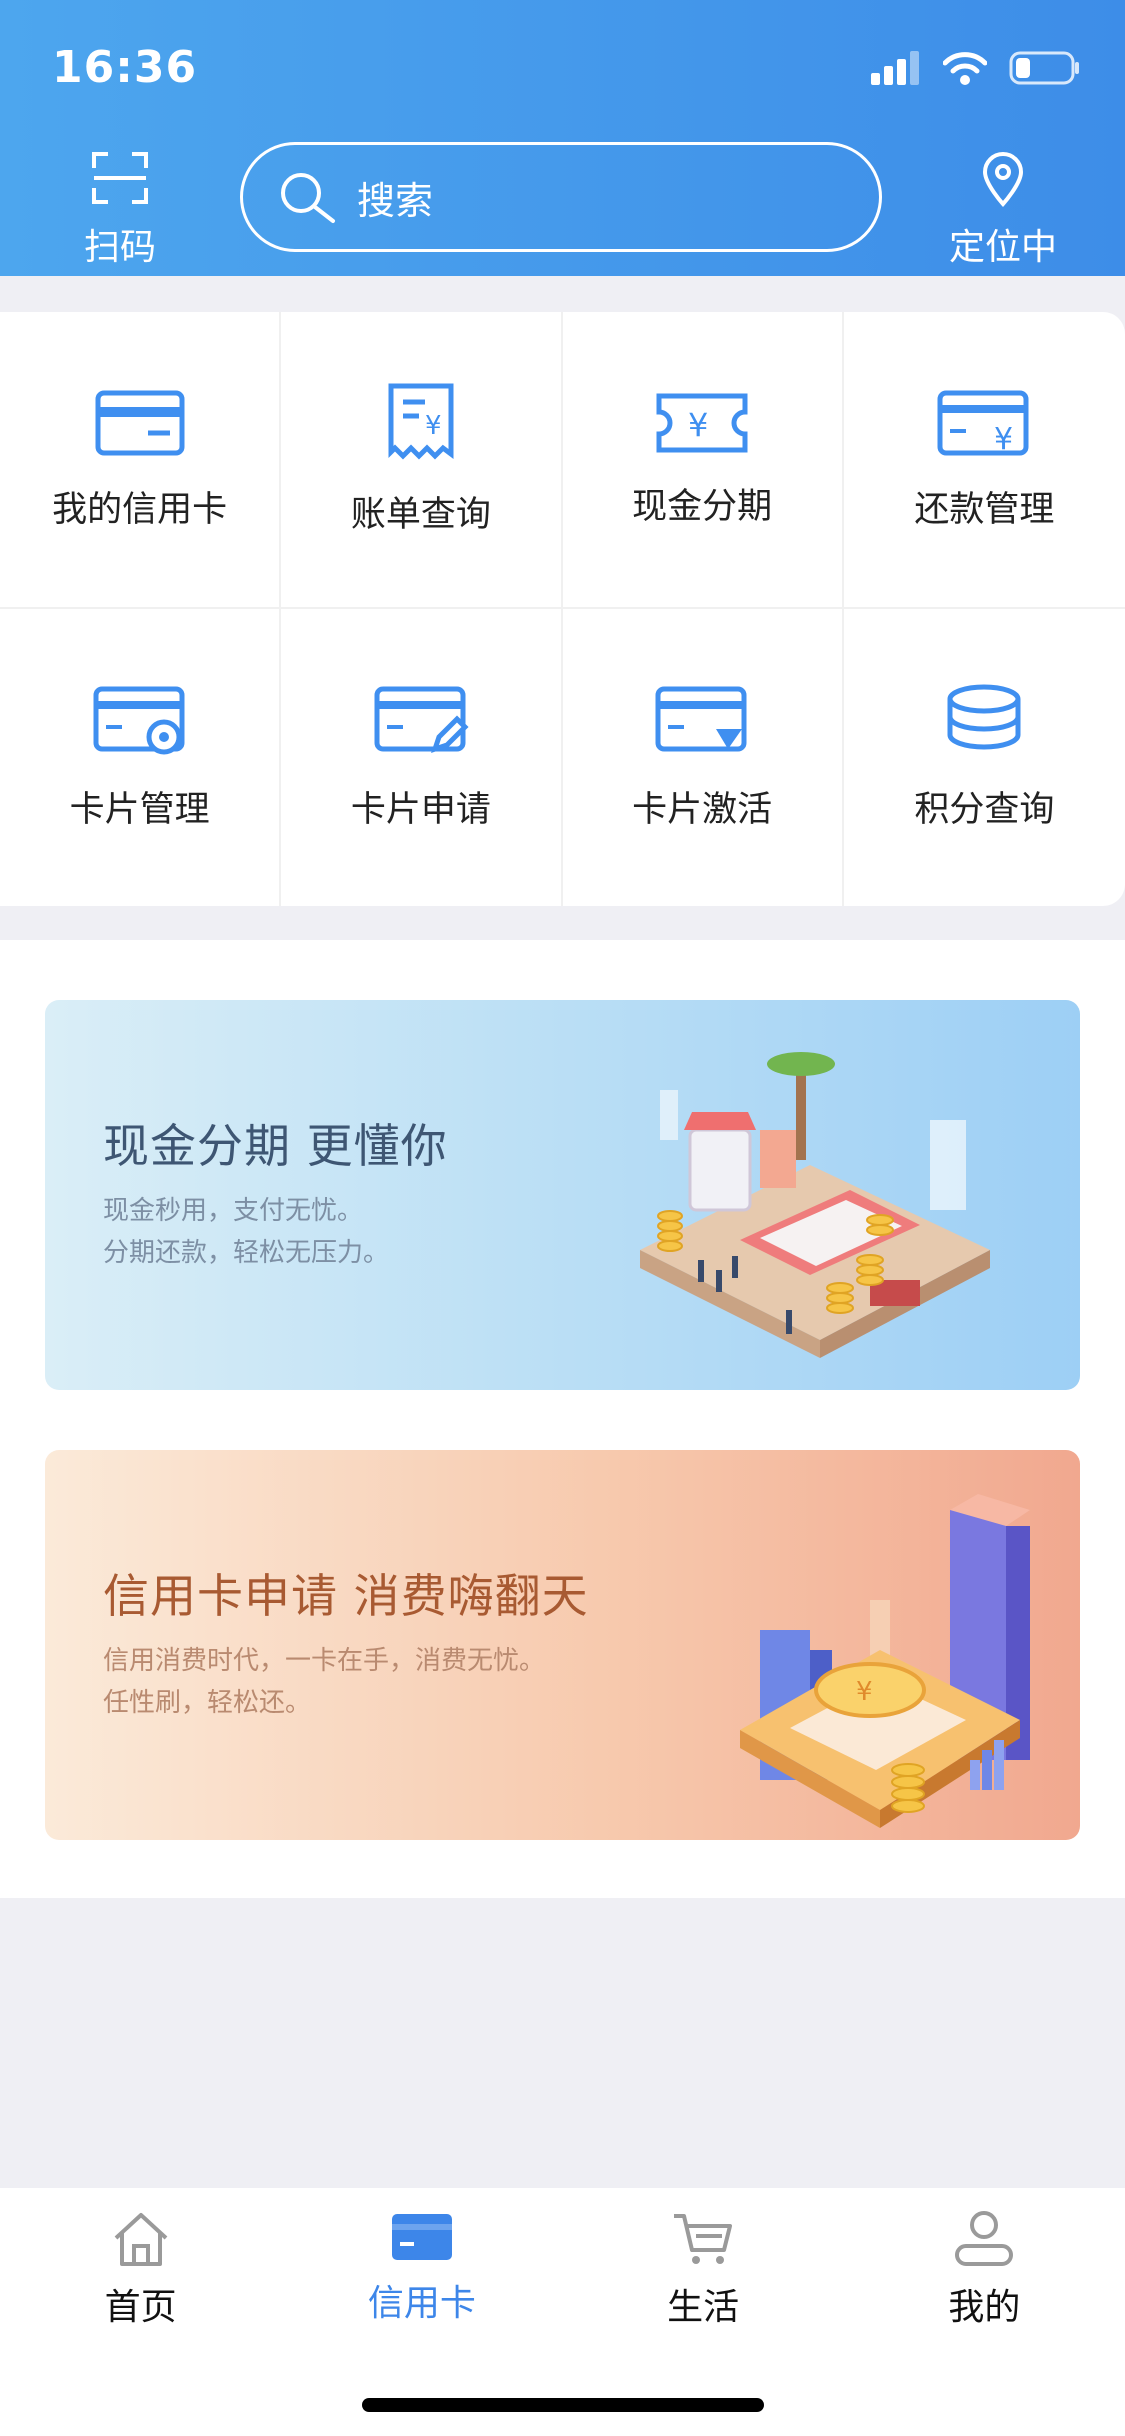  I want to click on status-icons, so click(976, 68).